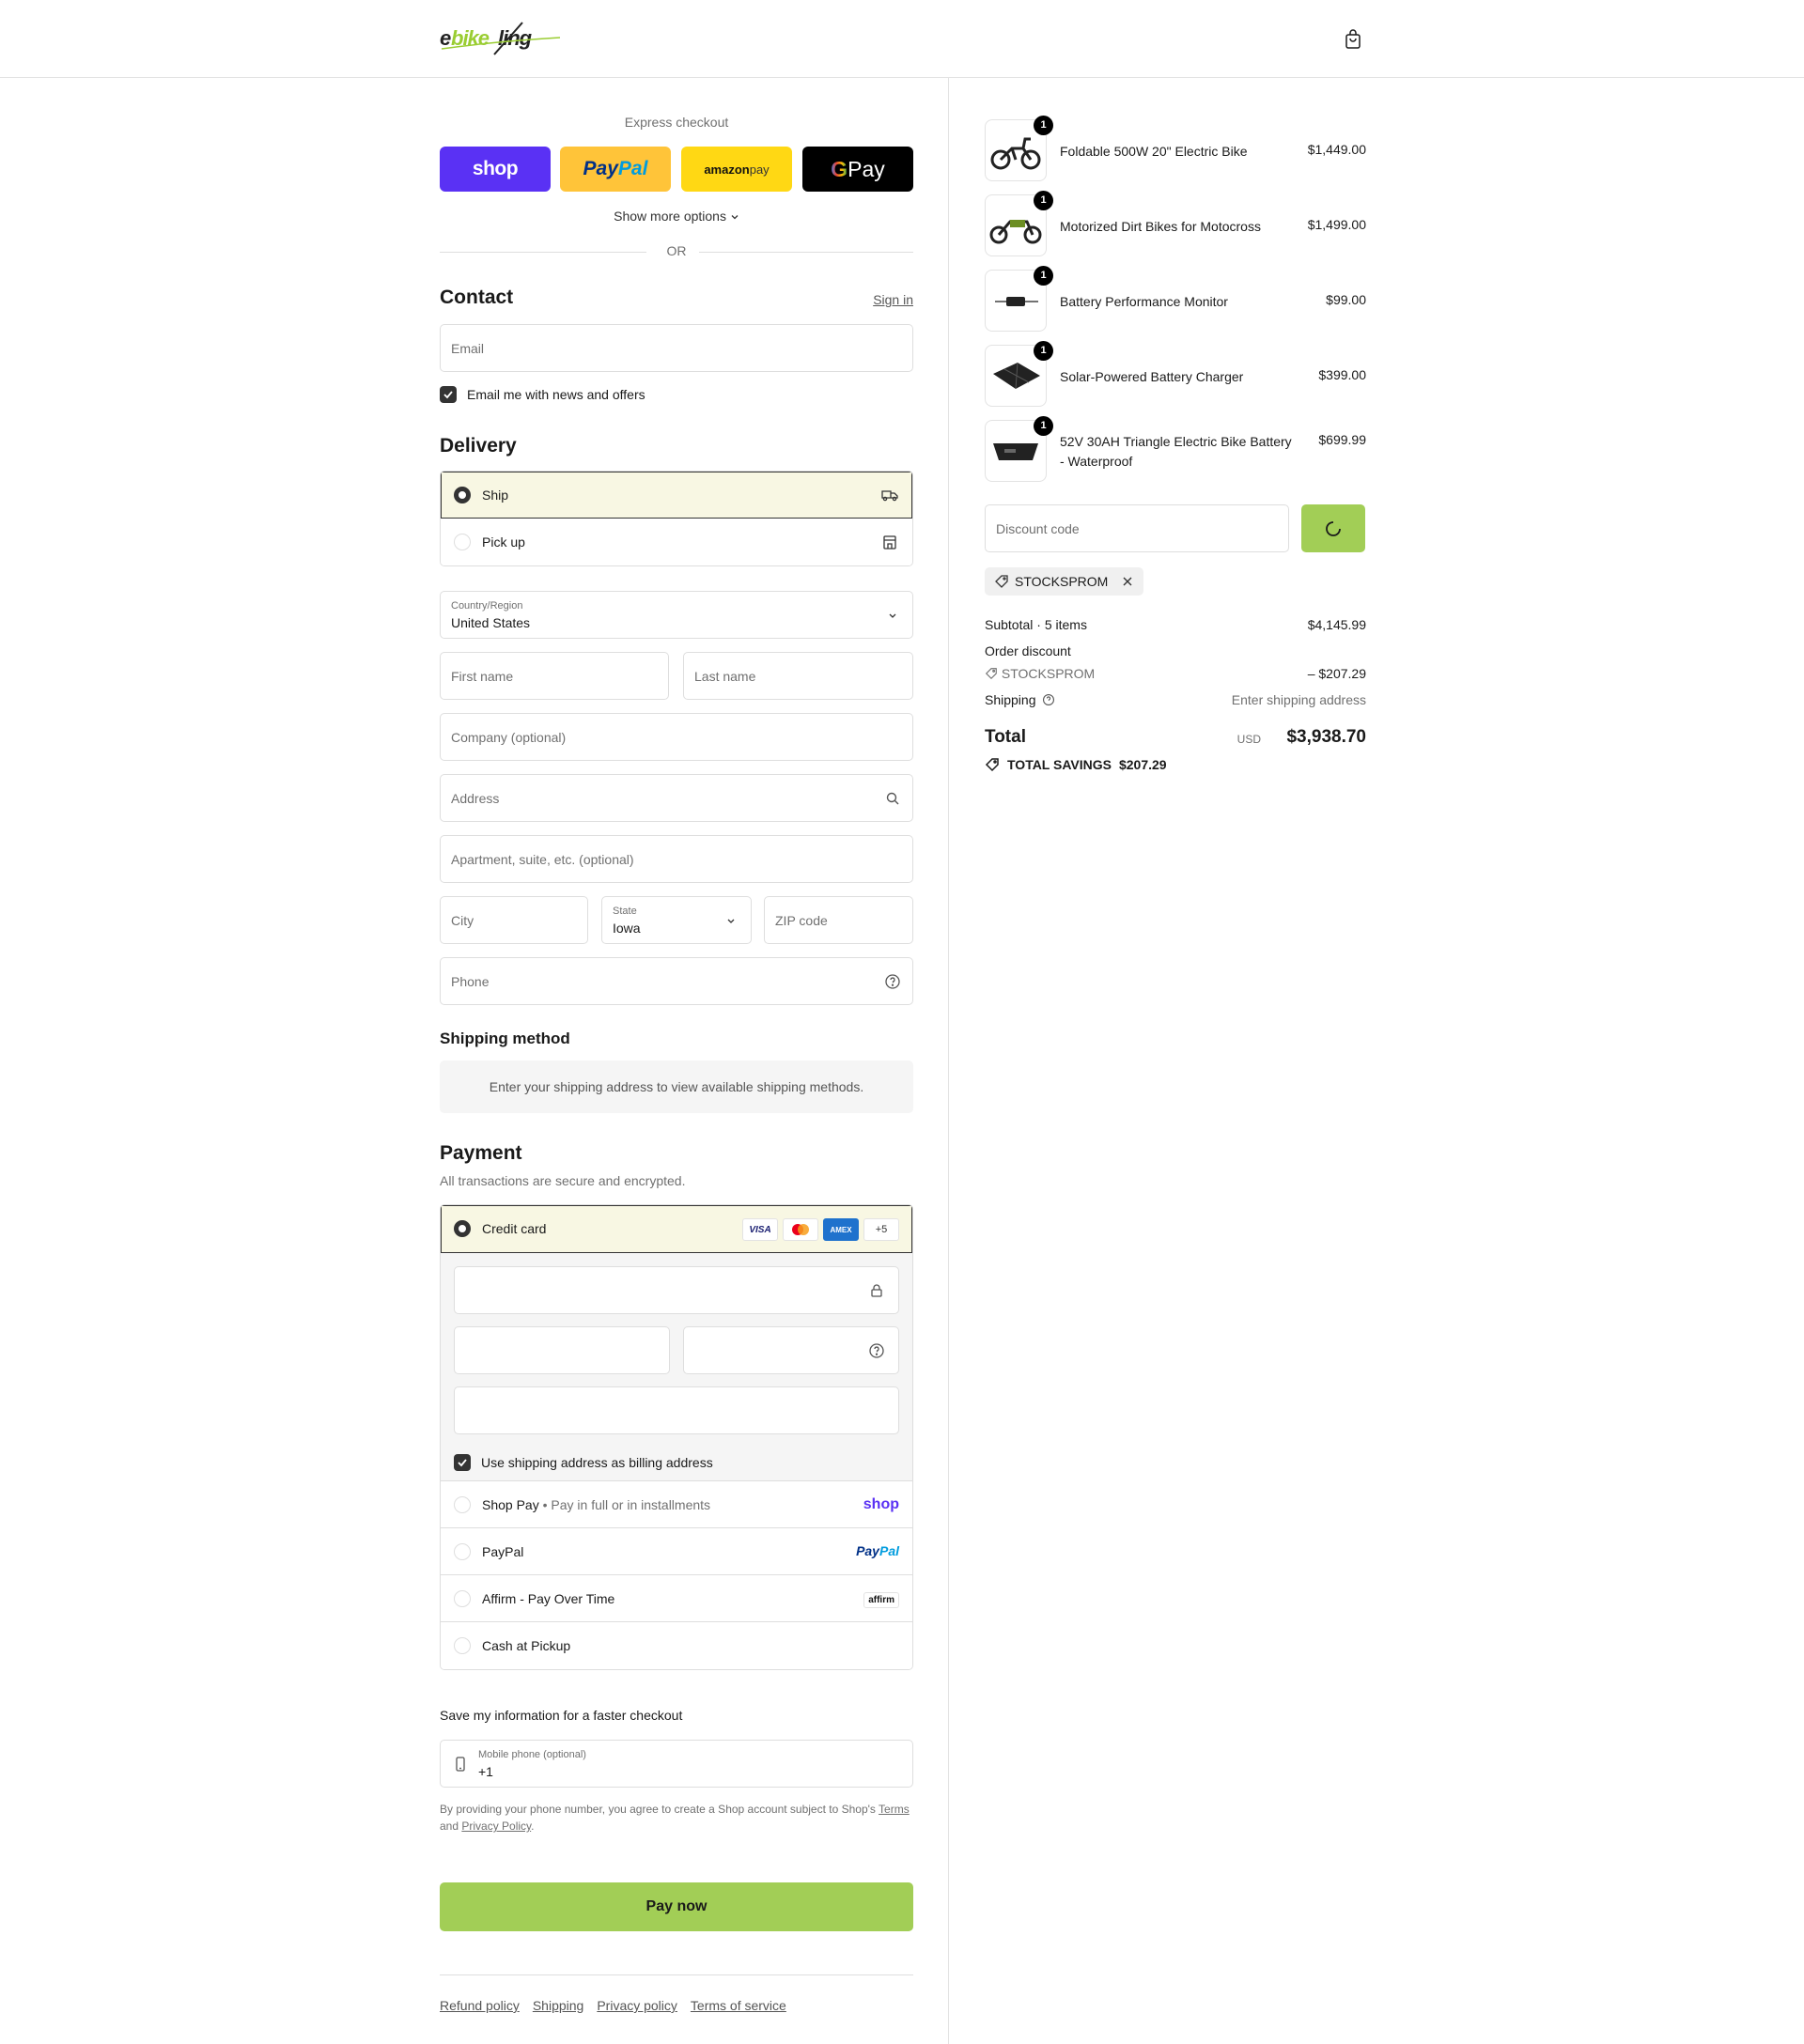 This screenshot has height=2044, width=1804. I want to click on payment-heading: Payment, so click(481, 1153).